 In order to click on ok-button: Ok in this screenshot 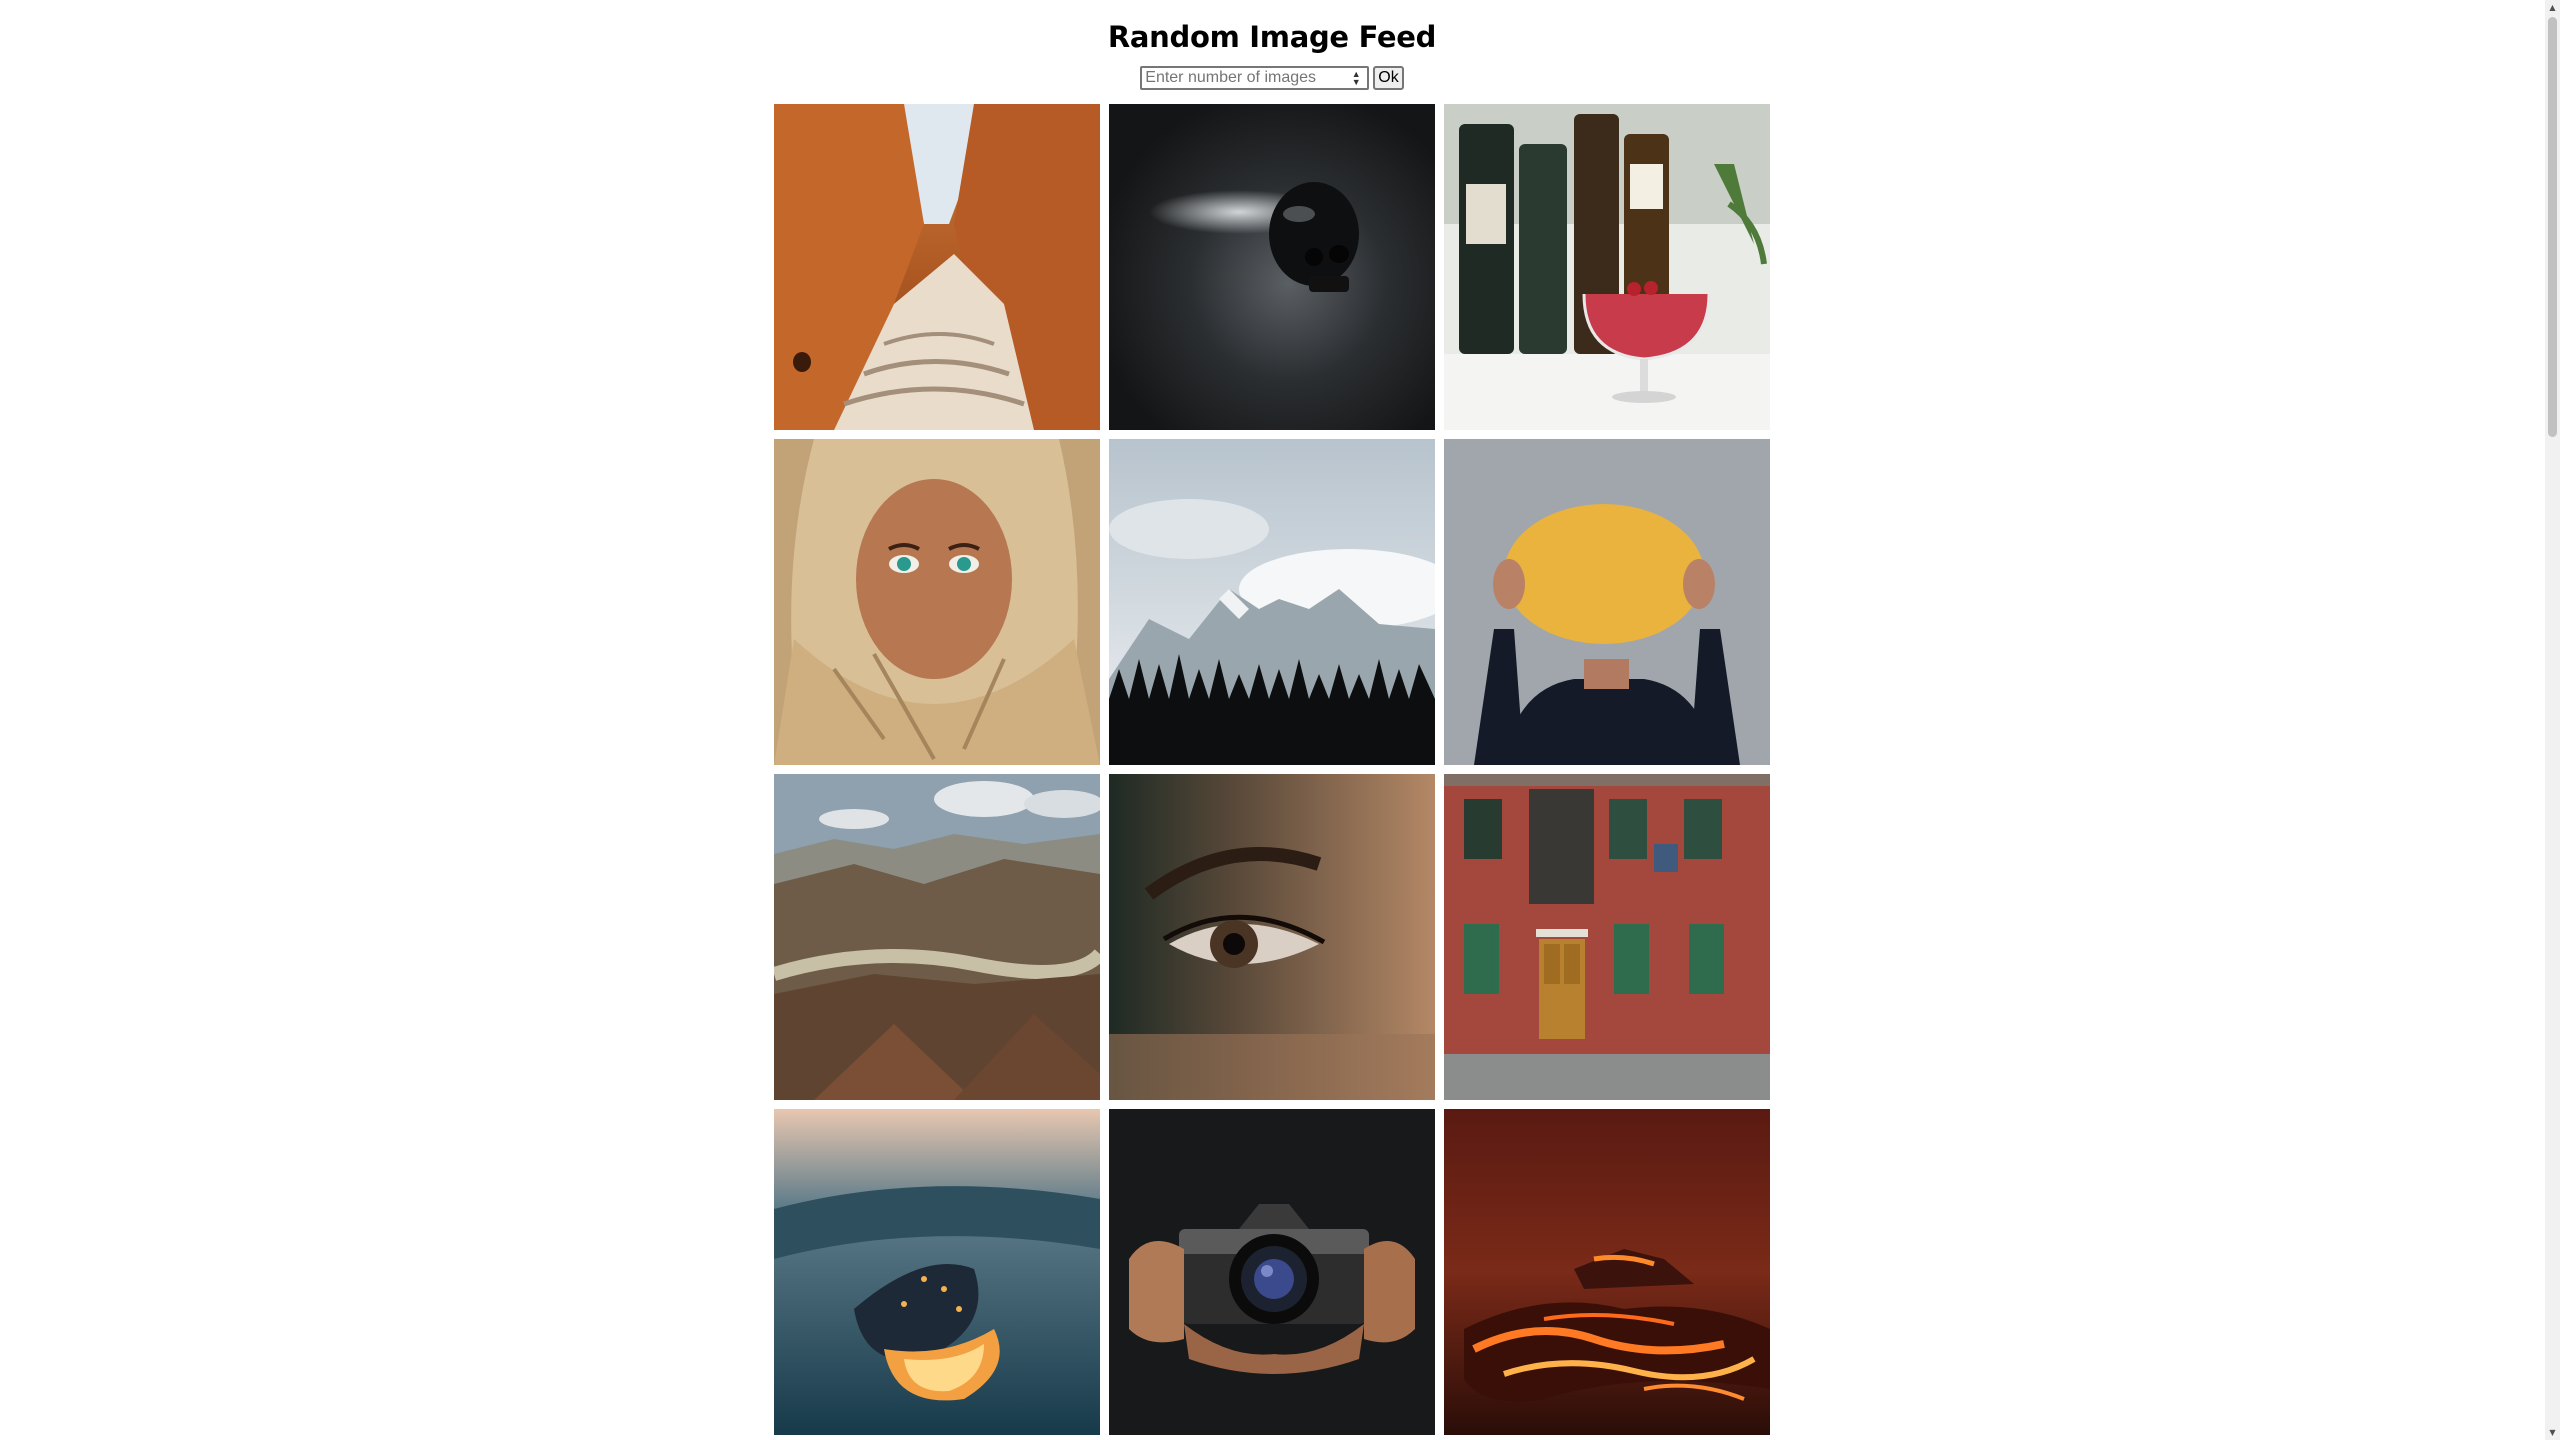, I will do `click(1388, 78)`.